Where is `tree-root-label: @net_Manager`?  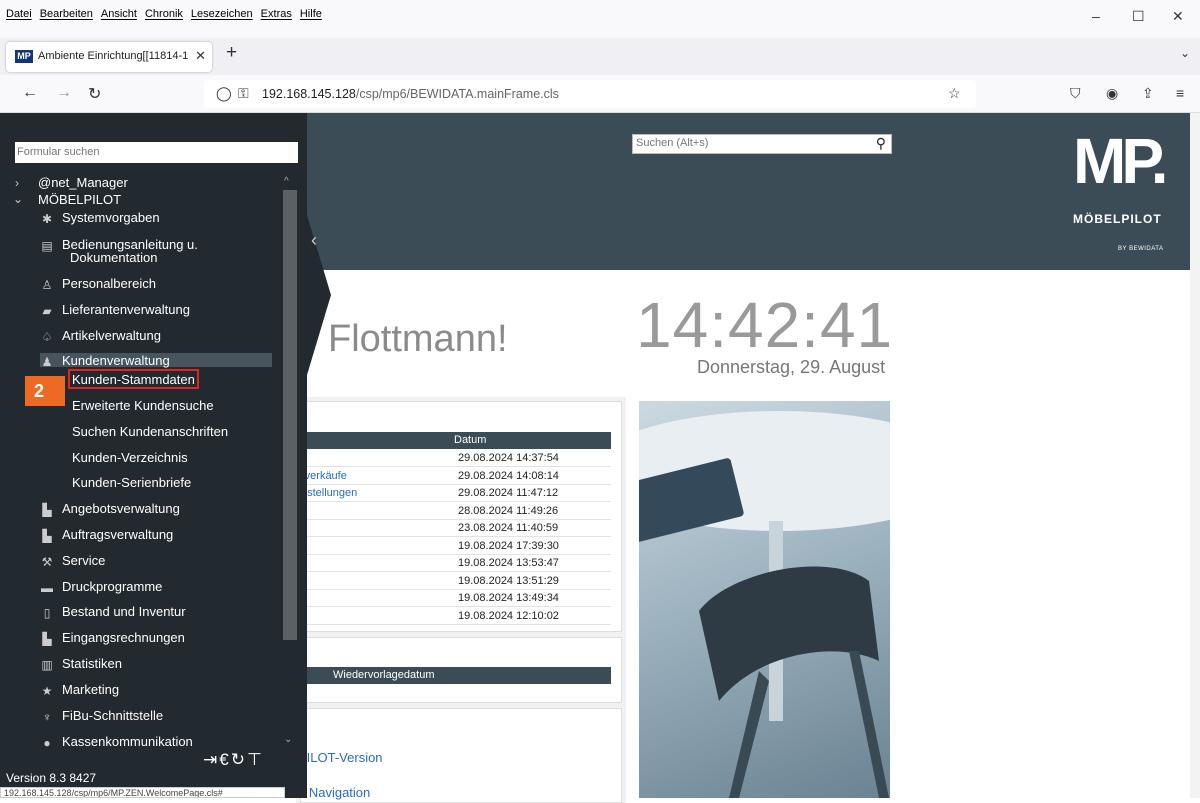 tree-root-label: @net_Manager is located at coordinates (83, 182).